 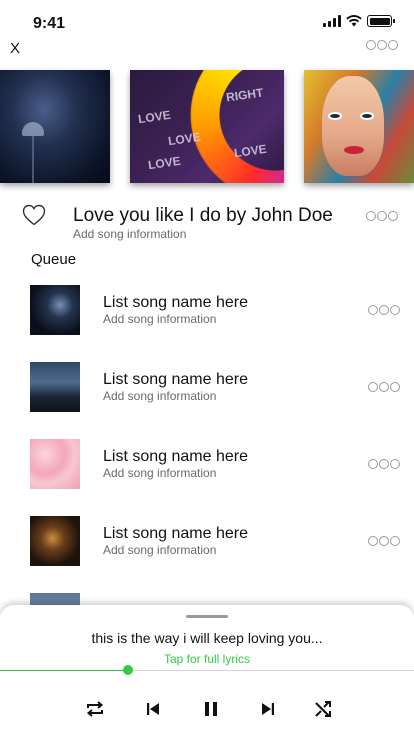 What do you see at coordinates (64, 670) in the screenshot?
I see `progress-fill` at bounding box center [64, 670].